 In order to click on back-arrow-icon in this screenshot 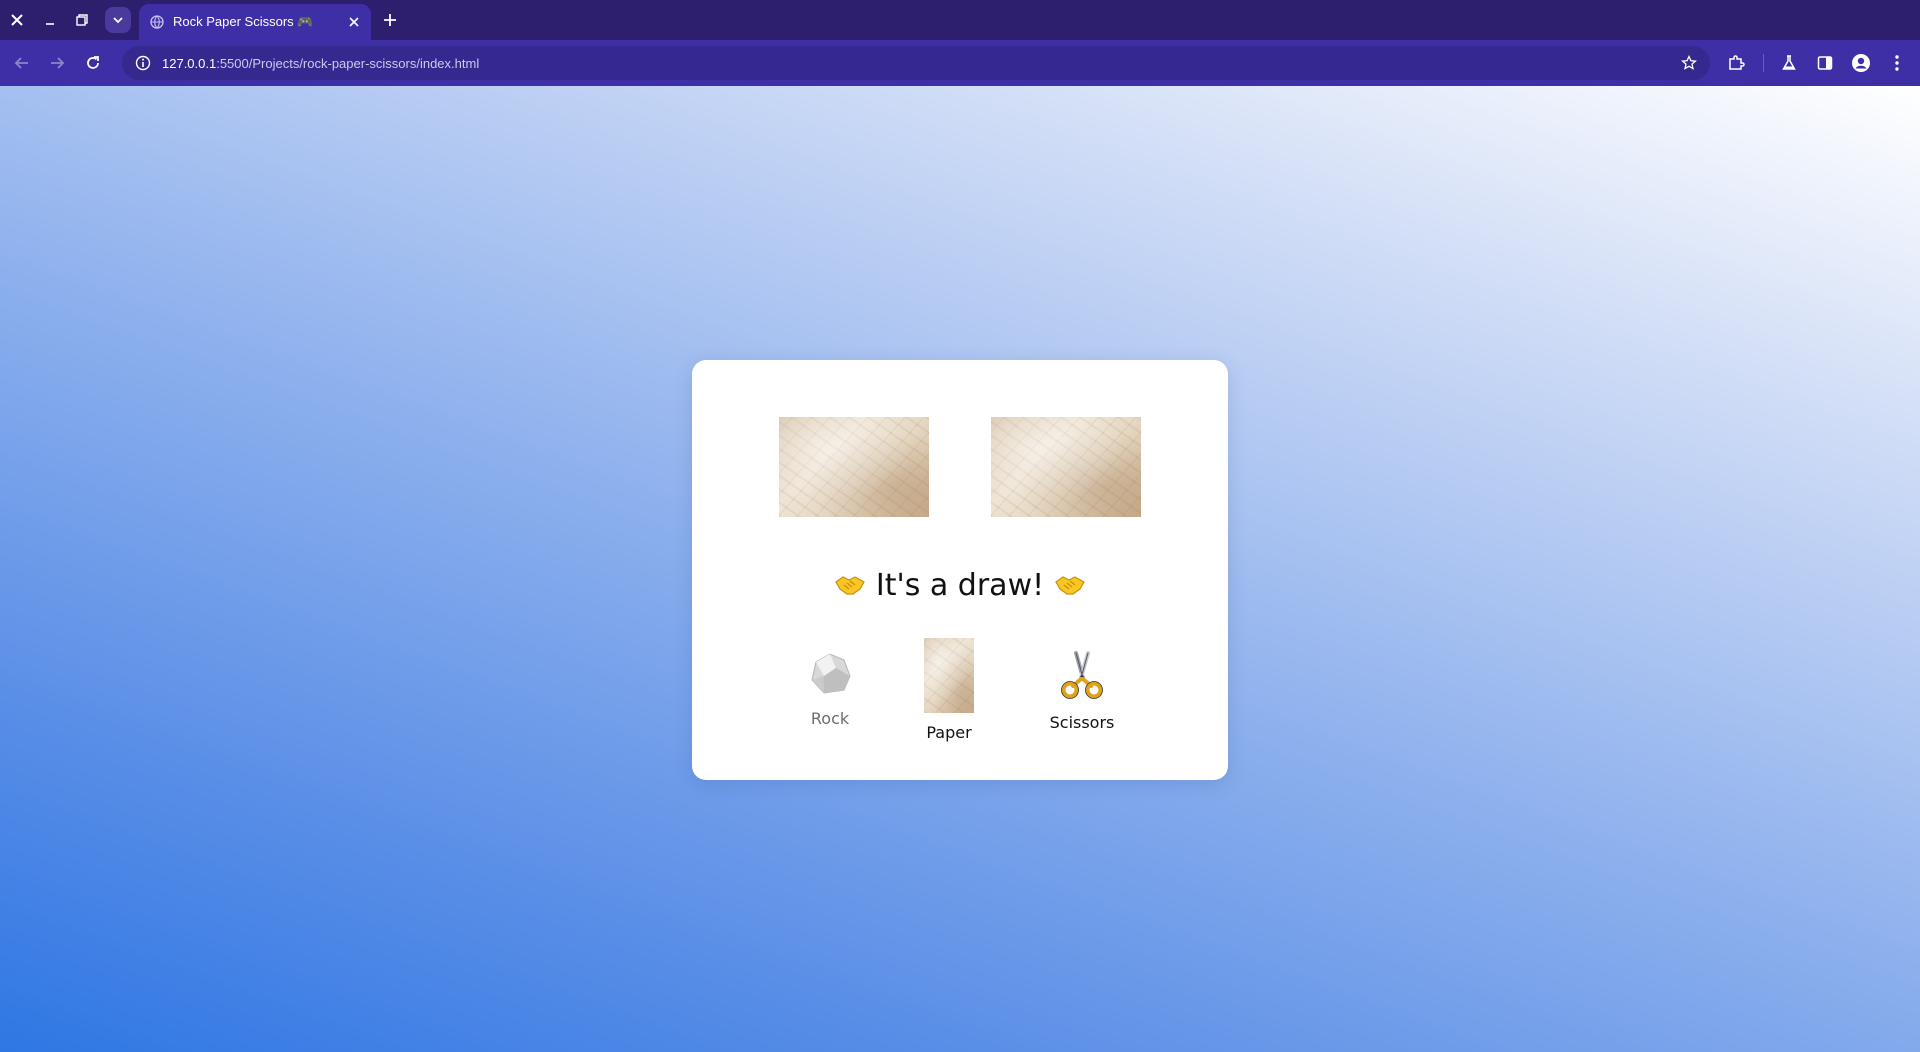, I will do `click(22, 63)`.